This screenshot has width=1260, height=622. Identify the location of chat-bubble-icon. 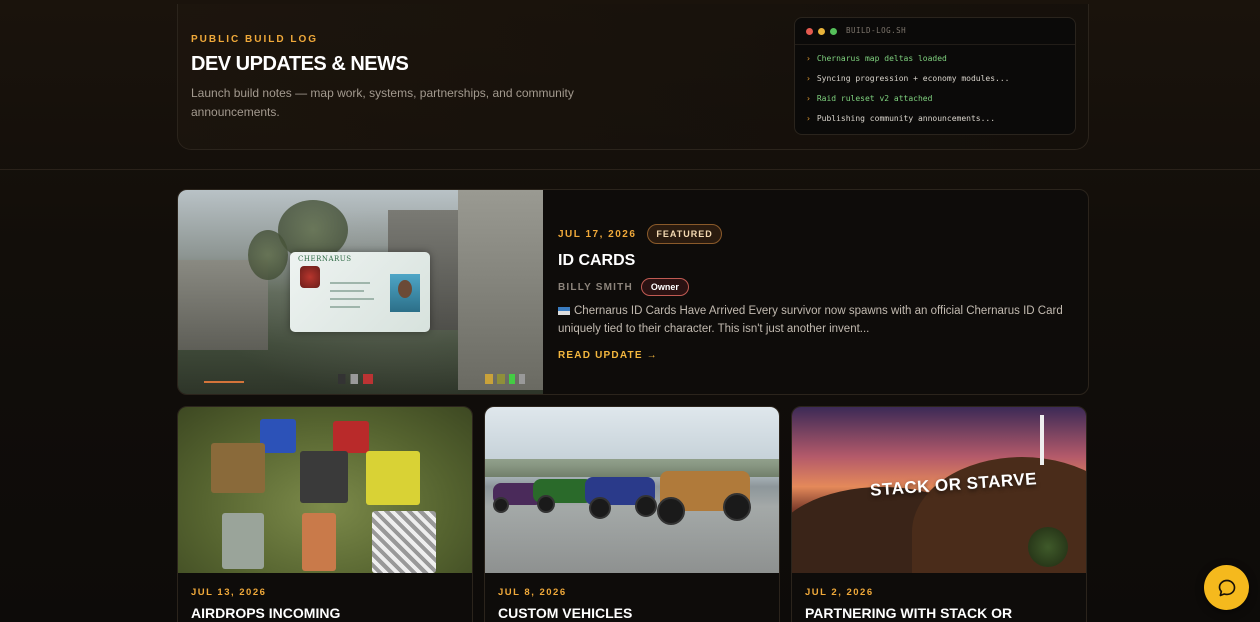
(1226, 587).